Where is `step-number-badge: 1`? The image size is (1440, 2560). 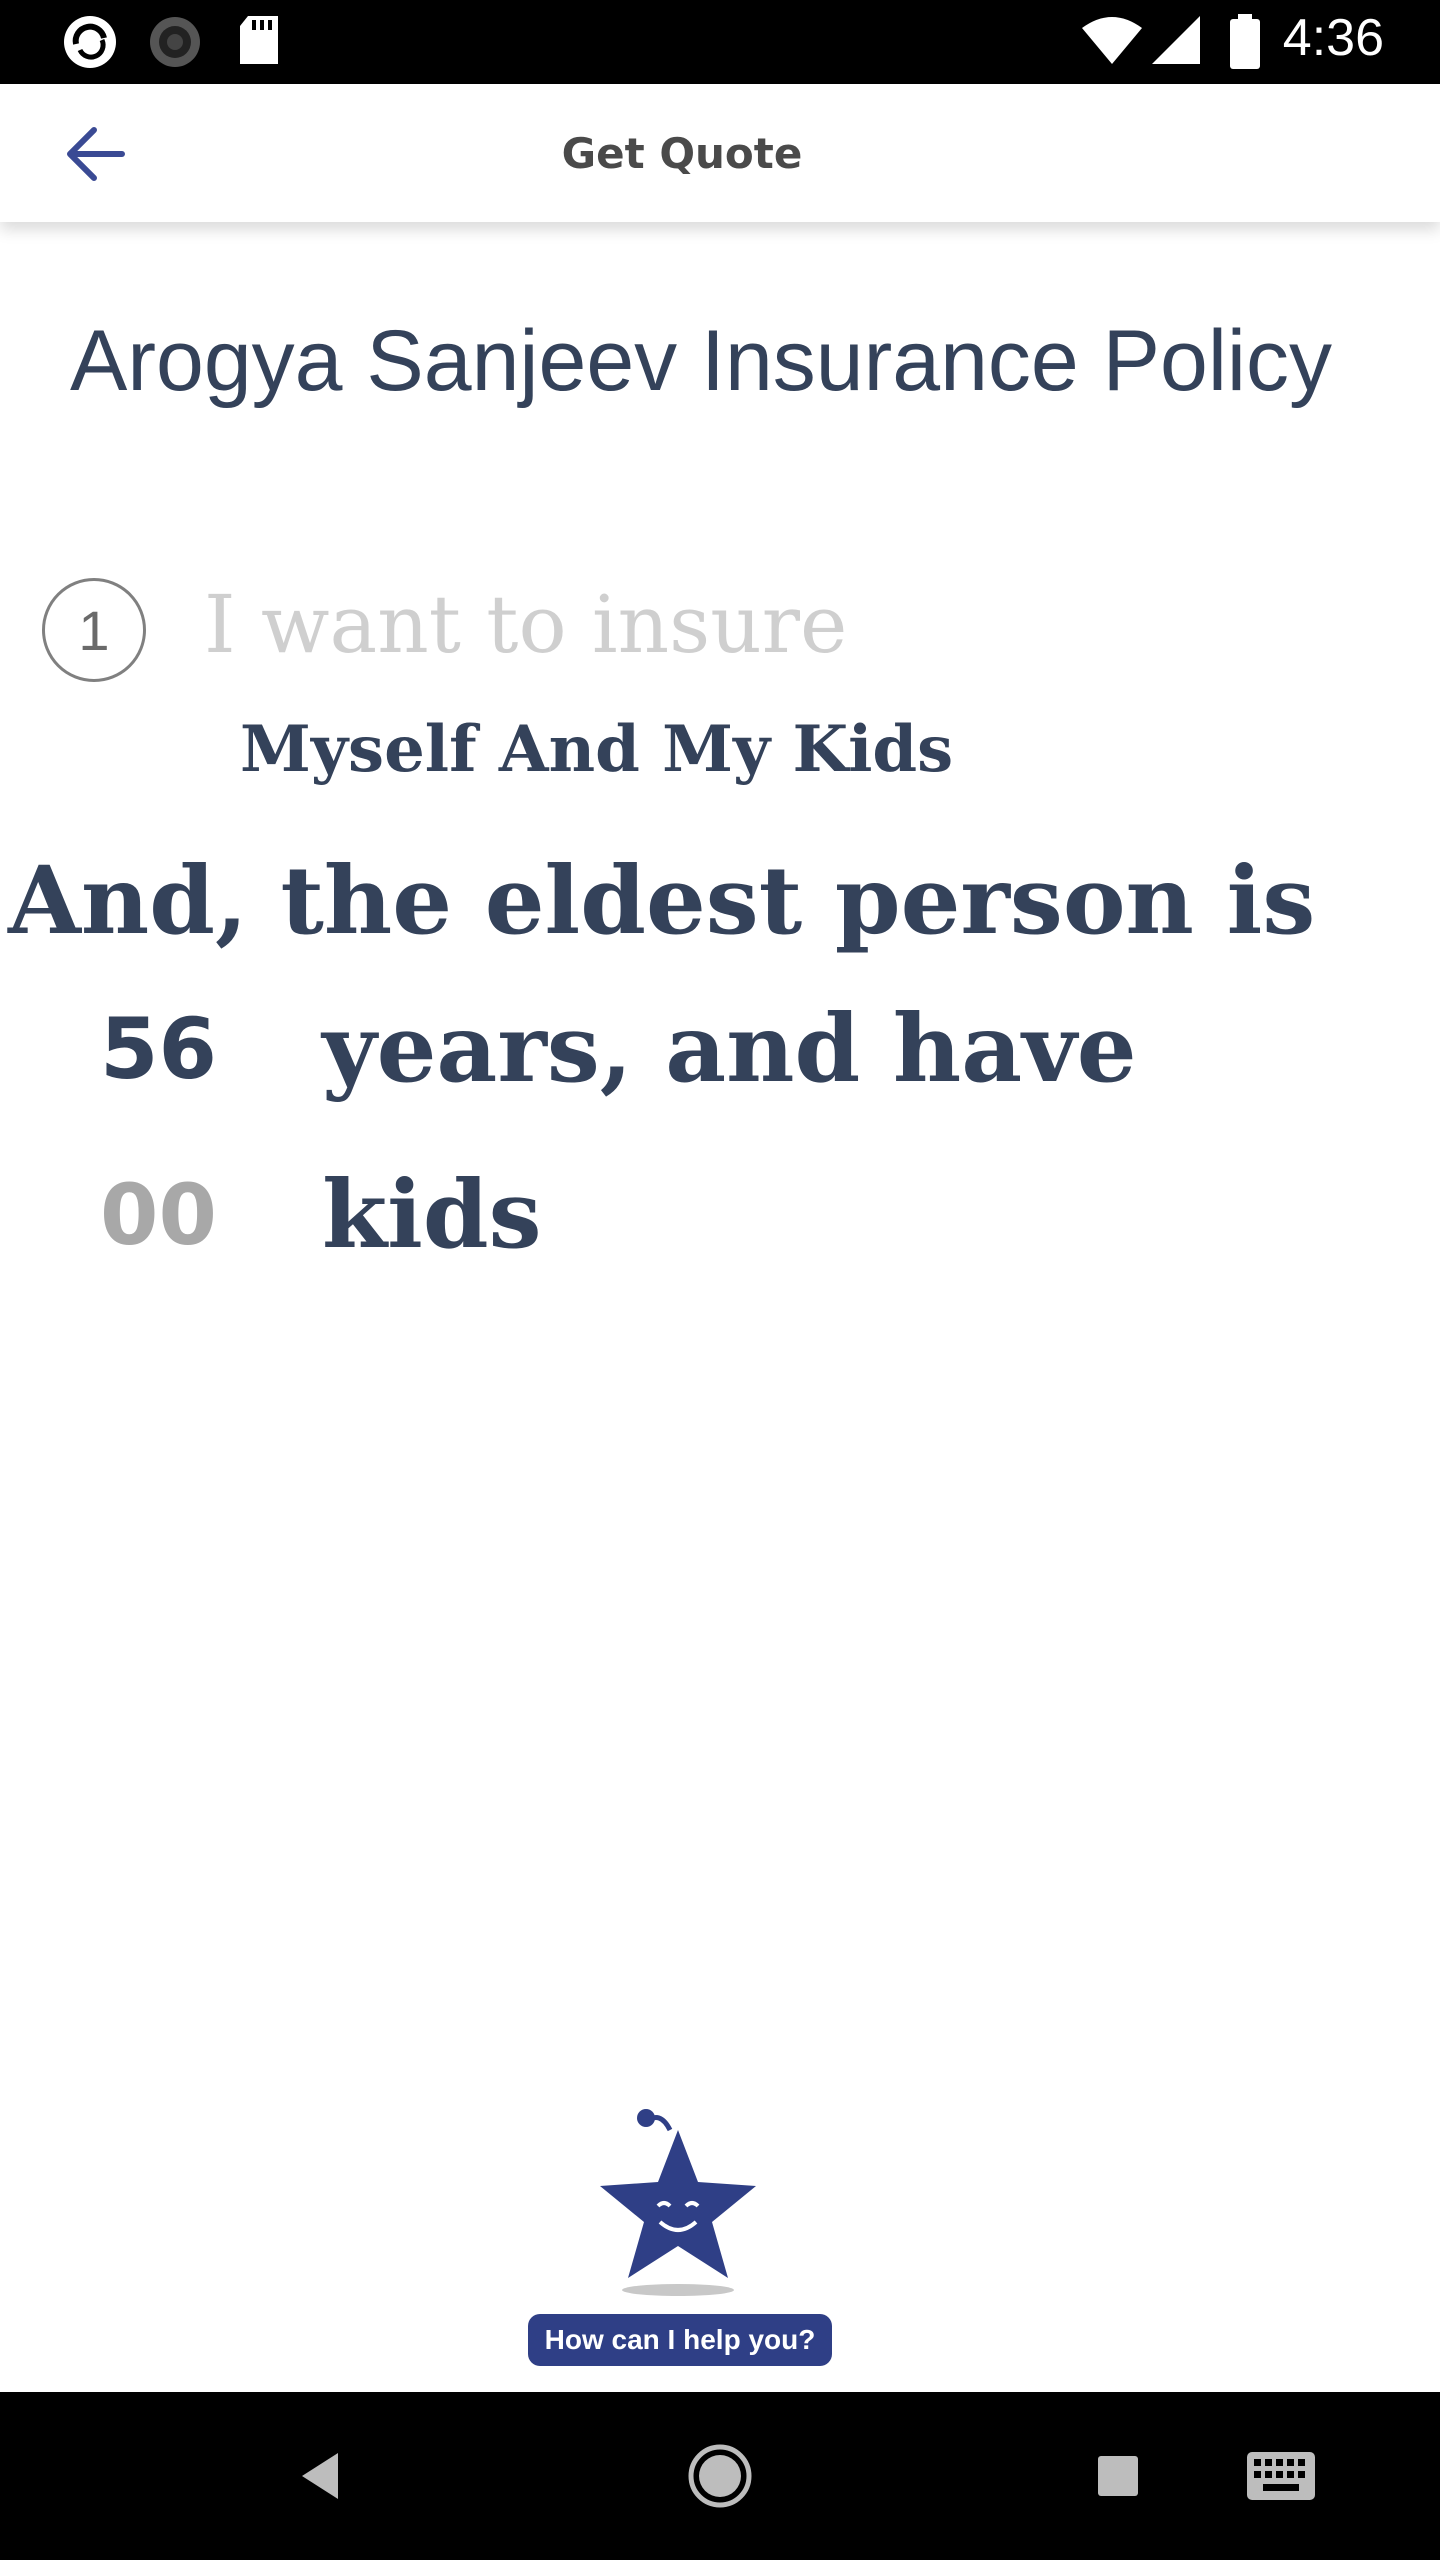 step-number-badge: 1 is located at coordinates (94, 630).